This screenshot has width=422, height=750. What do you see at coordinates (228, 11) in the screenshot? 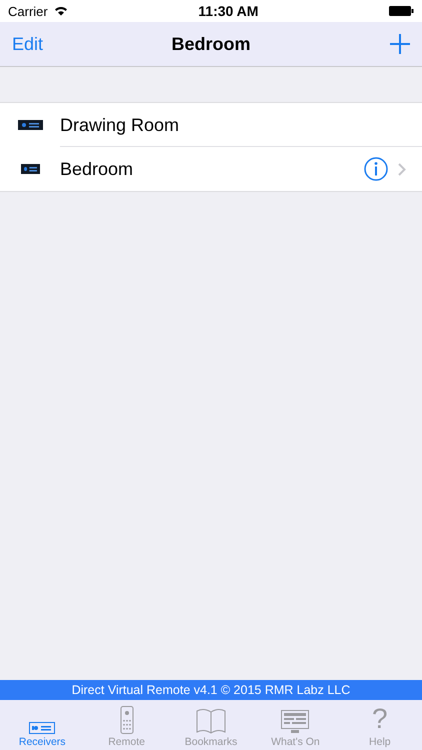
I see `status-time: 11:30 AM` at bounding box center [228, 11].